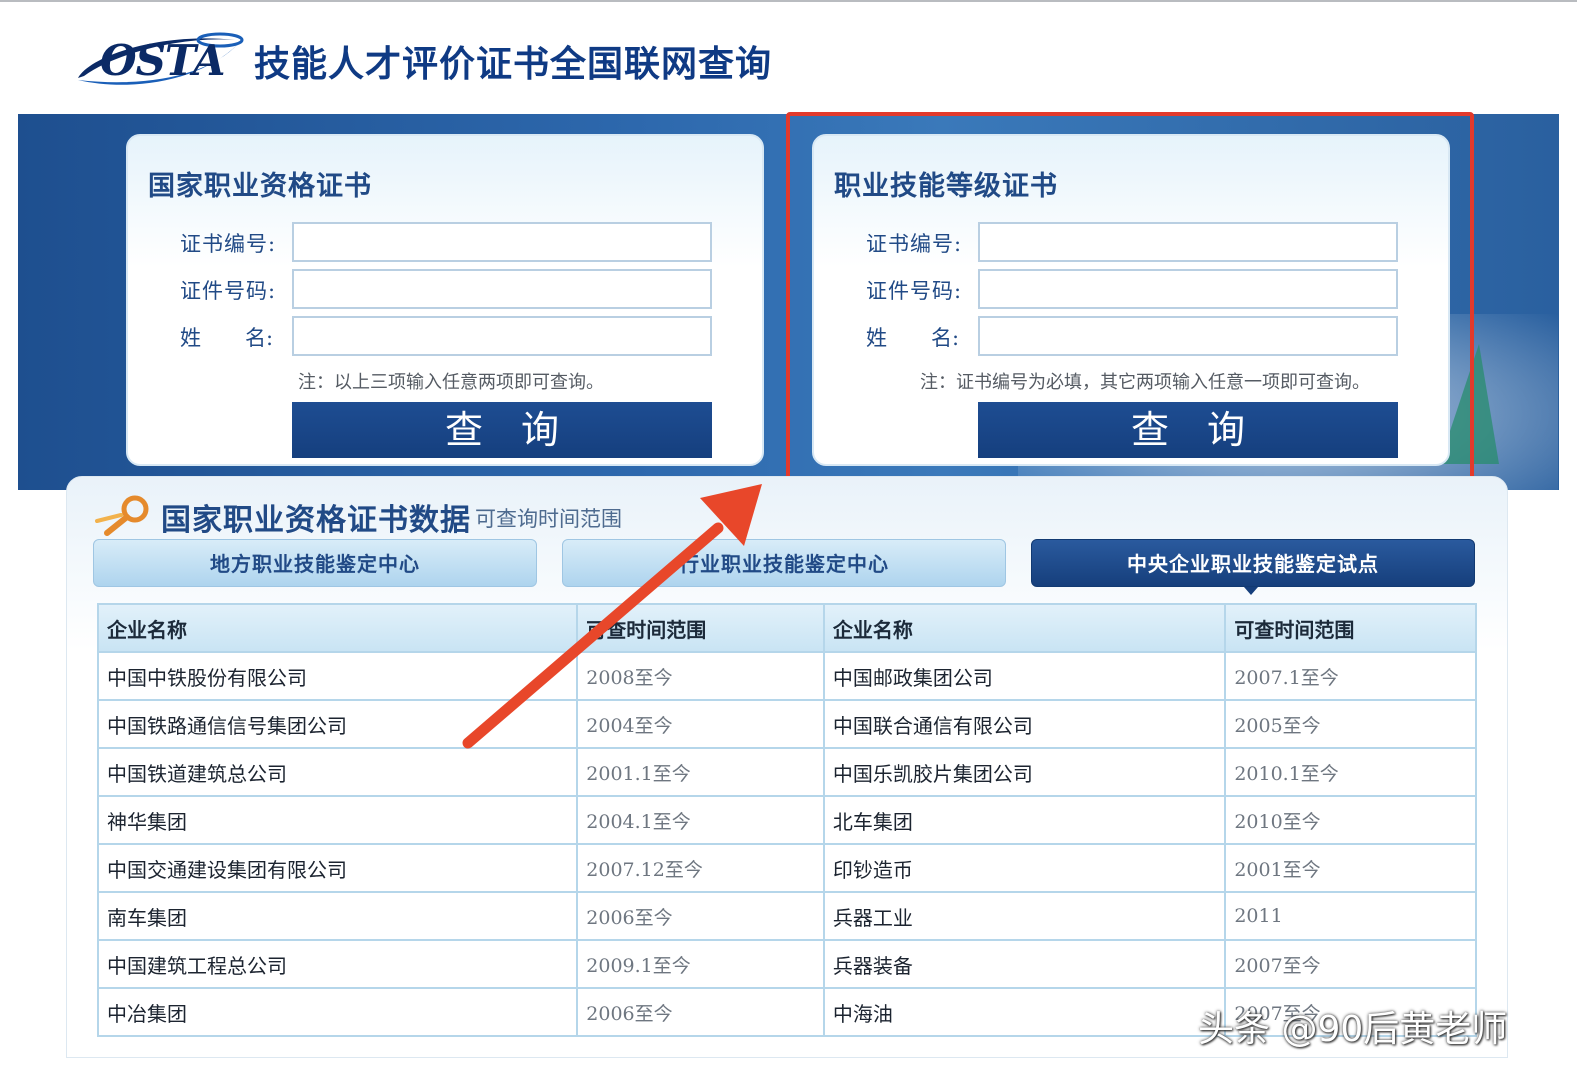 The width and height of the screenshot is (1577, 1080). I want to click on time-range-cell: 2009.1至今, so click(700, 964).